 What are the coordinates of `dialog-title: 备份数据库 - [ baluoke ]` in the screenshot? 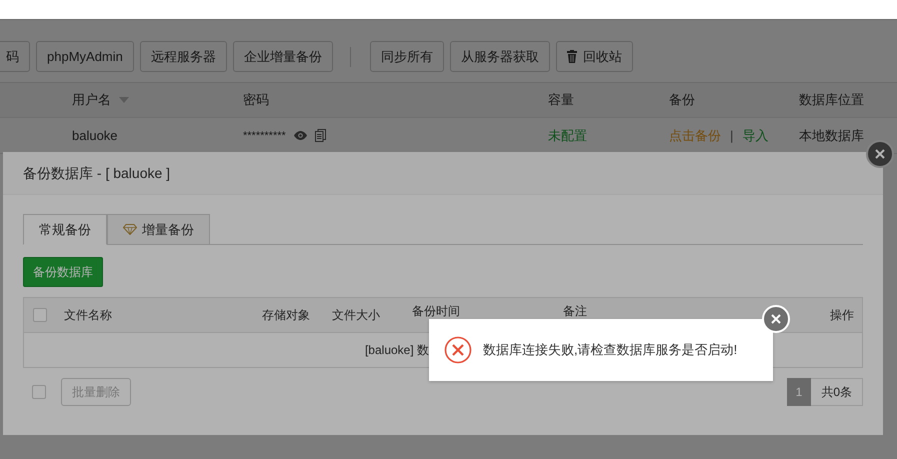 It's located at (443, 173).